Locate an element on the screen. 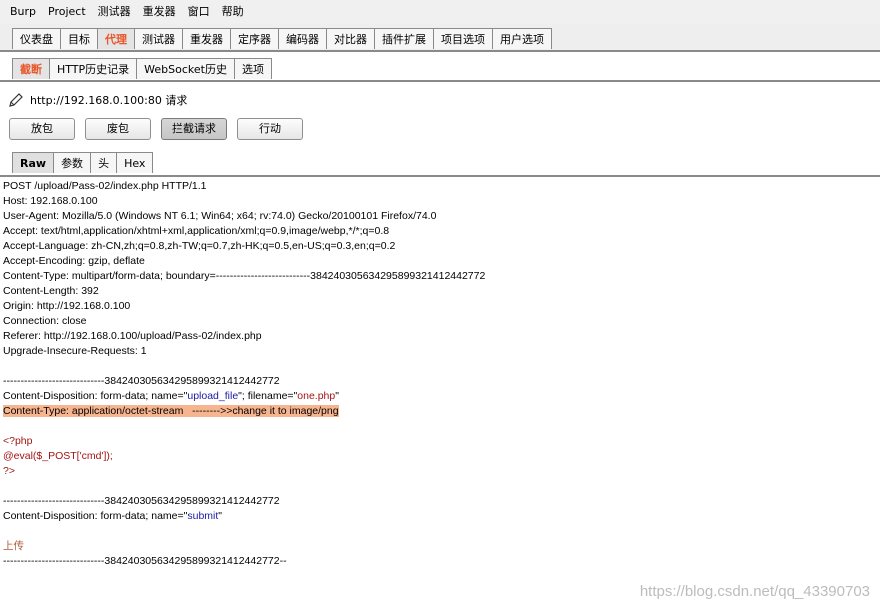  tab-hex: Hex is located at coordinates (135, 162).